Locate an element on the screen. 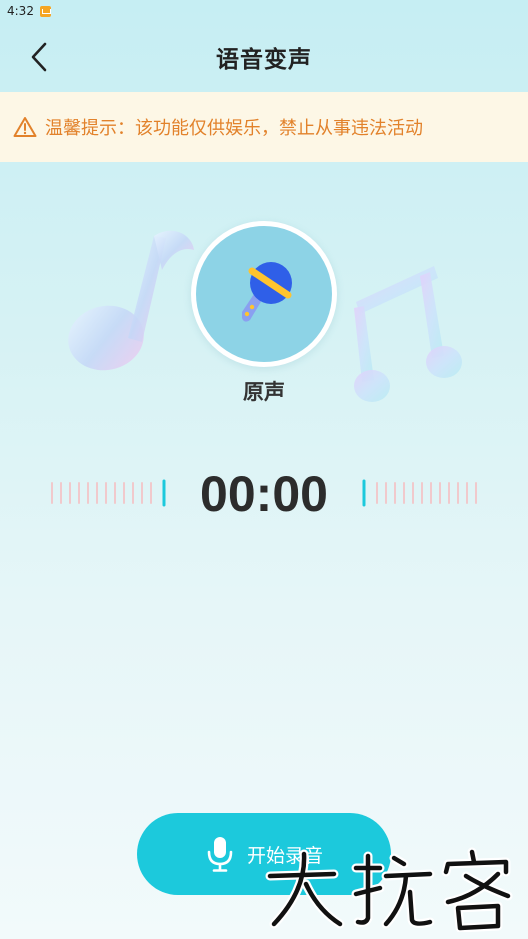 The height and width of the screenshot is (939, 528). waveform-right is located at coordinates (419, 493).